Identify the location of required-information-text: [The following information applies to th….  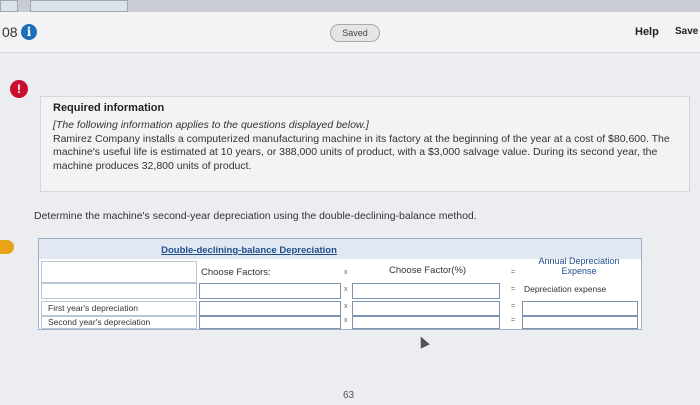
(363, 146).